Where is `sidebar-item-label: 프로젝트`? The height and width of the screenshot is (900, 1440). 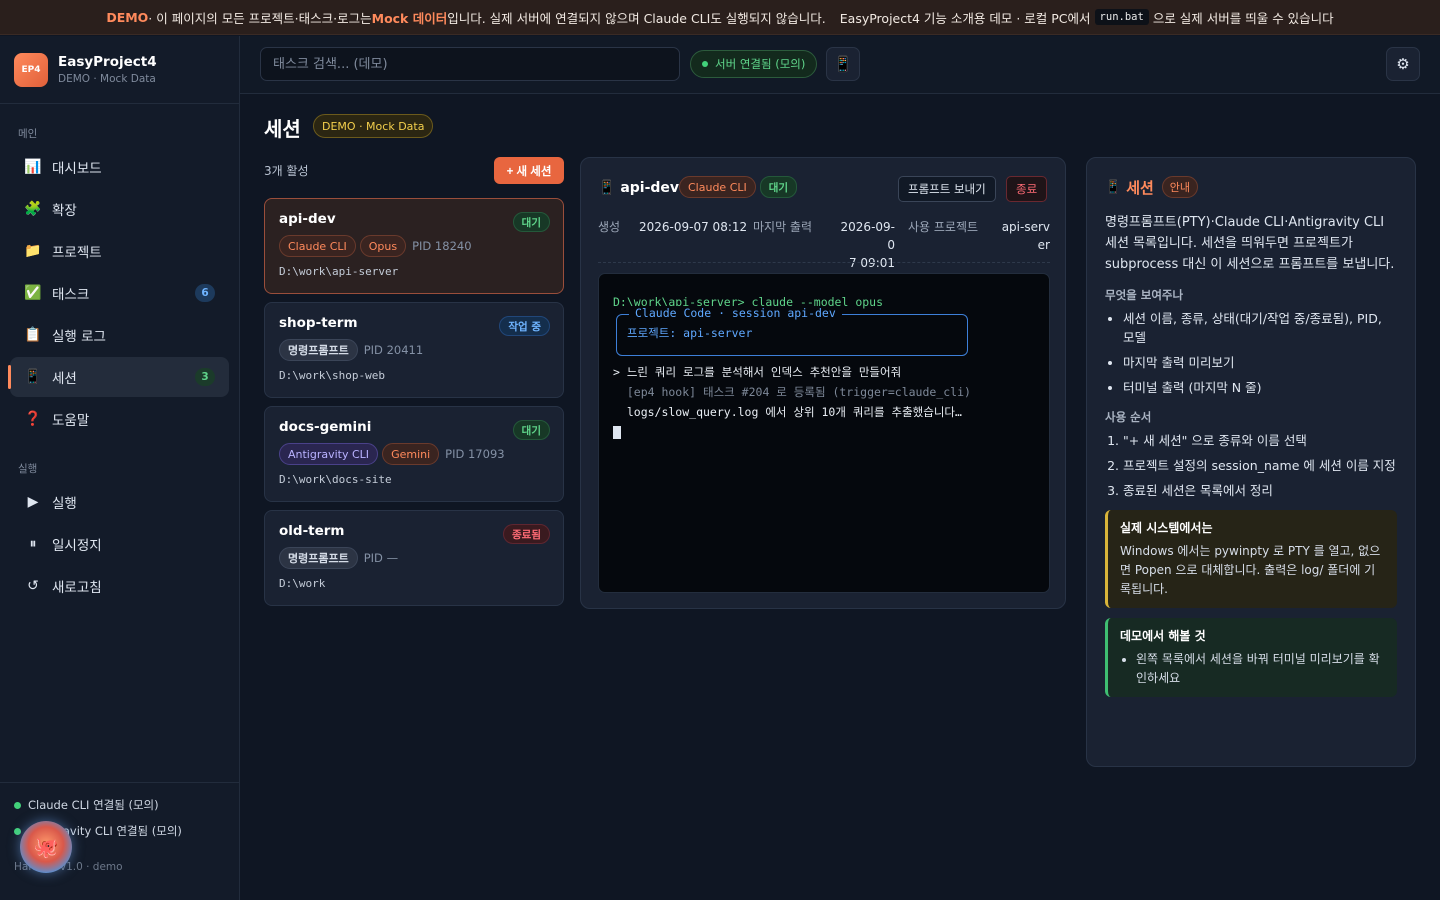
sidebar-item-label: 프로젝트 is located at coordinates (77, 253).